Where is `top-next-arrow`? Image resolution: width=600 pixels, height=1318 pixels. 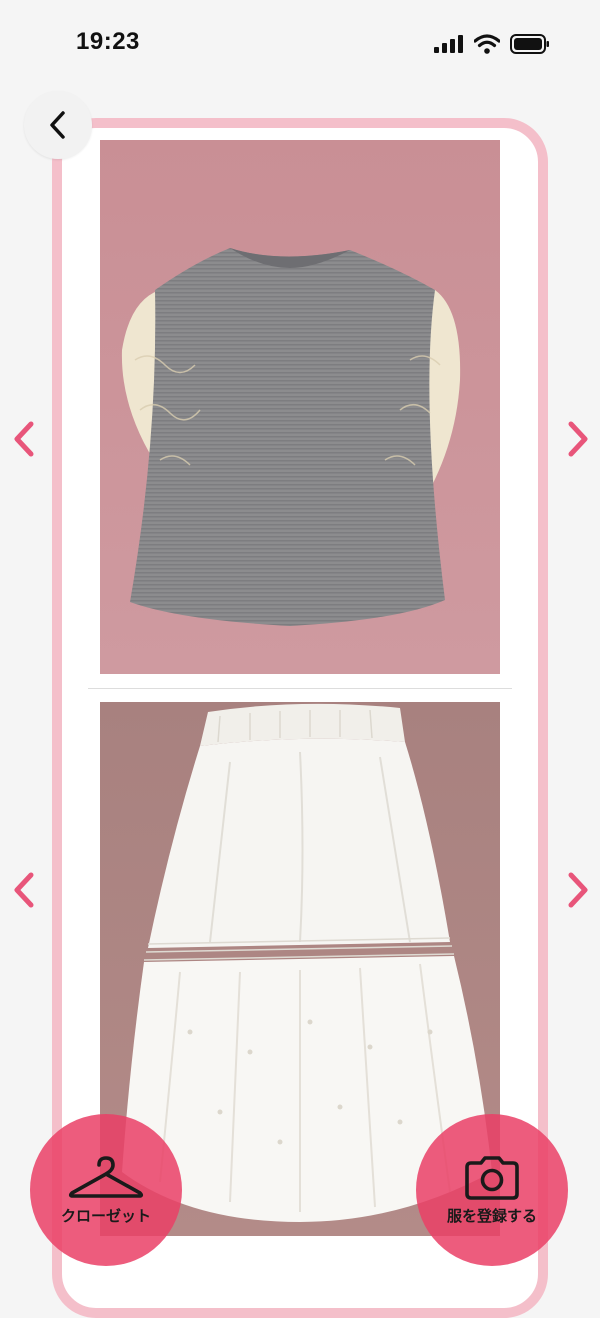
top-next-arrow is located at coordinates (578, 439).